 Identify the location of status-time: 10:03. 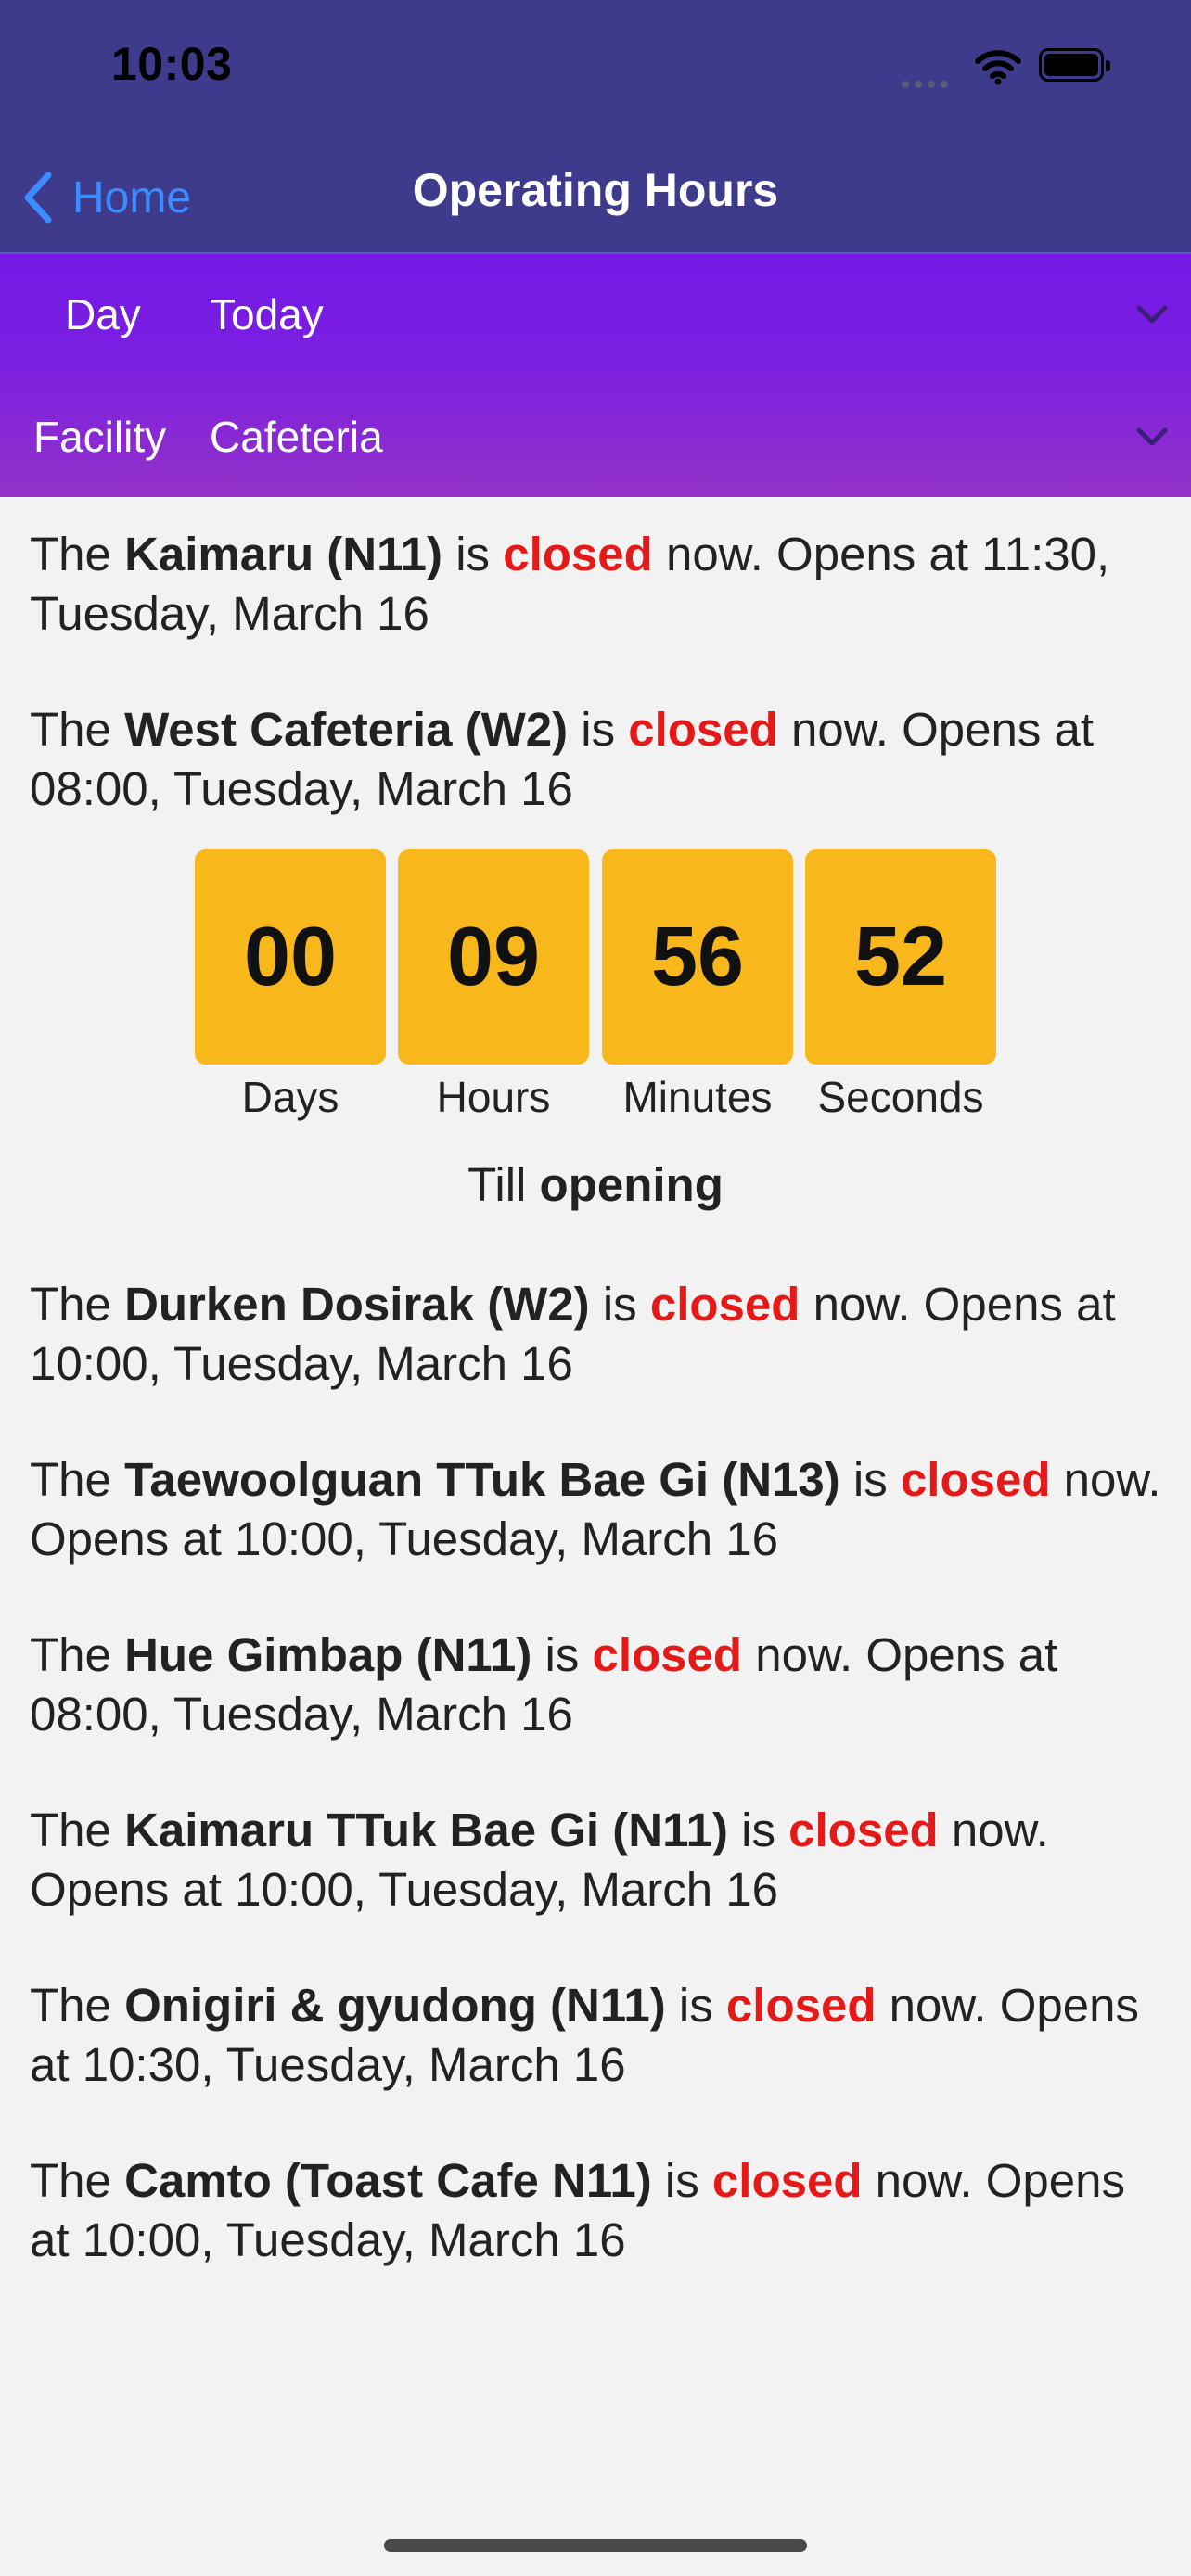
(172, 64).